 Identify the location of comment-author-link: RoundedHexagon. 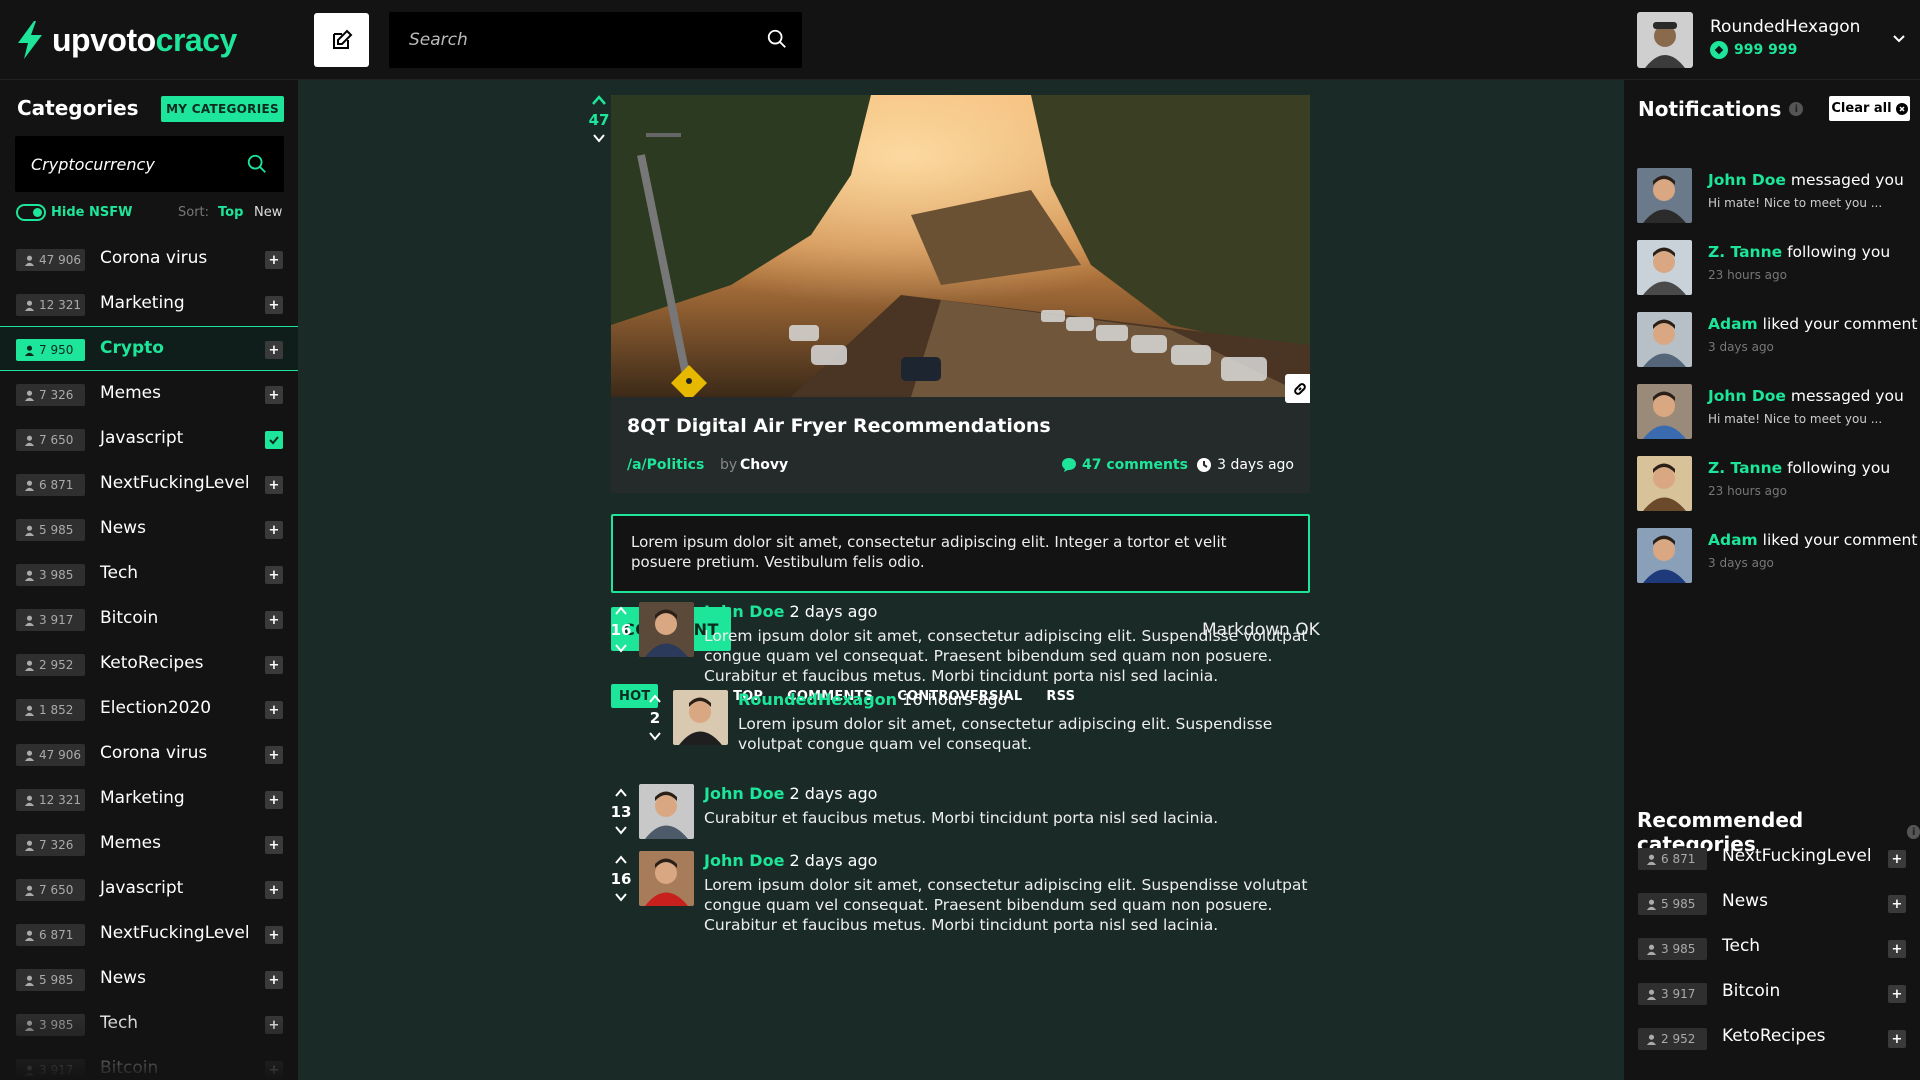
(817, 699).